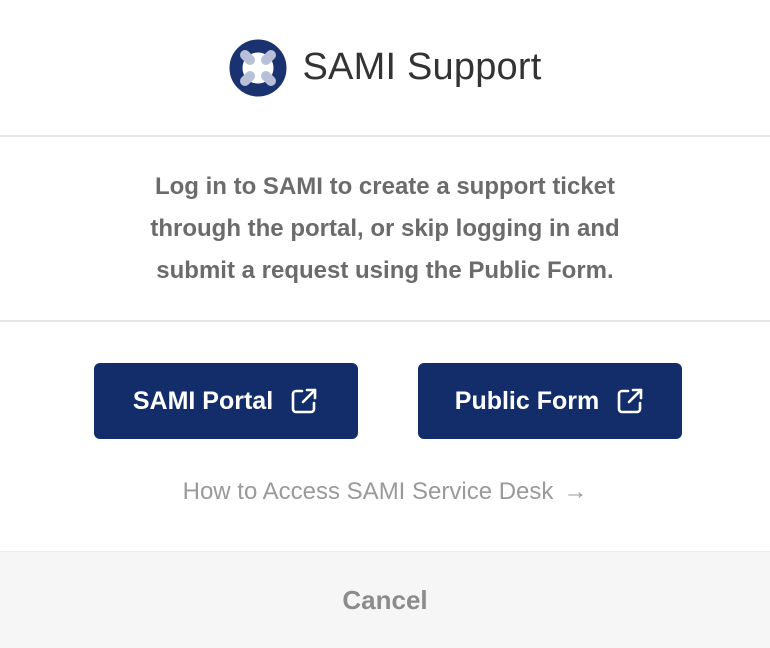 Image resolution: width=770 pixels, height=648 pixels. What do you see at coordinates (258, 67) in the screenshot?
I see `lifebuoy-icon` at bounding box center [258, 67].